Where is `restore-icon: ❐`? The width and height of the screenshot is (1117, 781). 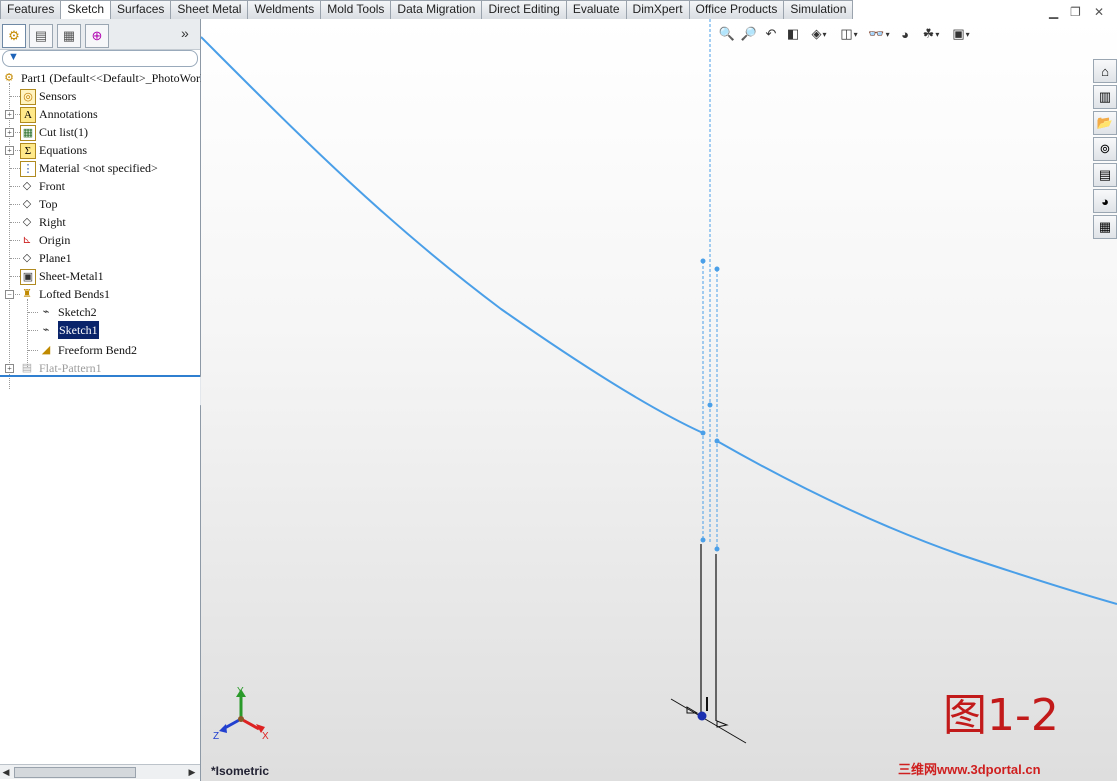 restore-icon: ❐ is located at coordinates (1075, 12).